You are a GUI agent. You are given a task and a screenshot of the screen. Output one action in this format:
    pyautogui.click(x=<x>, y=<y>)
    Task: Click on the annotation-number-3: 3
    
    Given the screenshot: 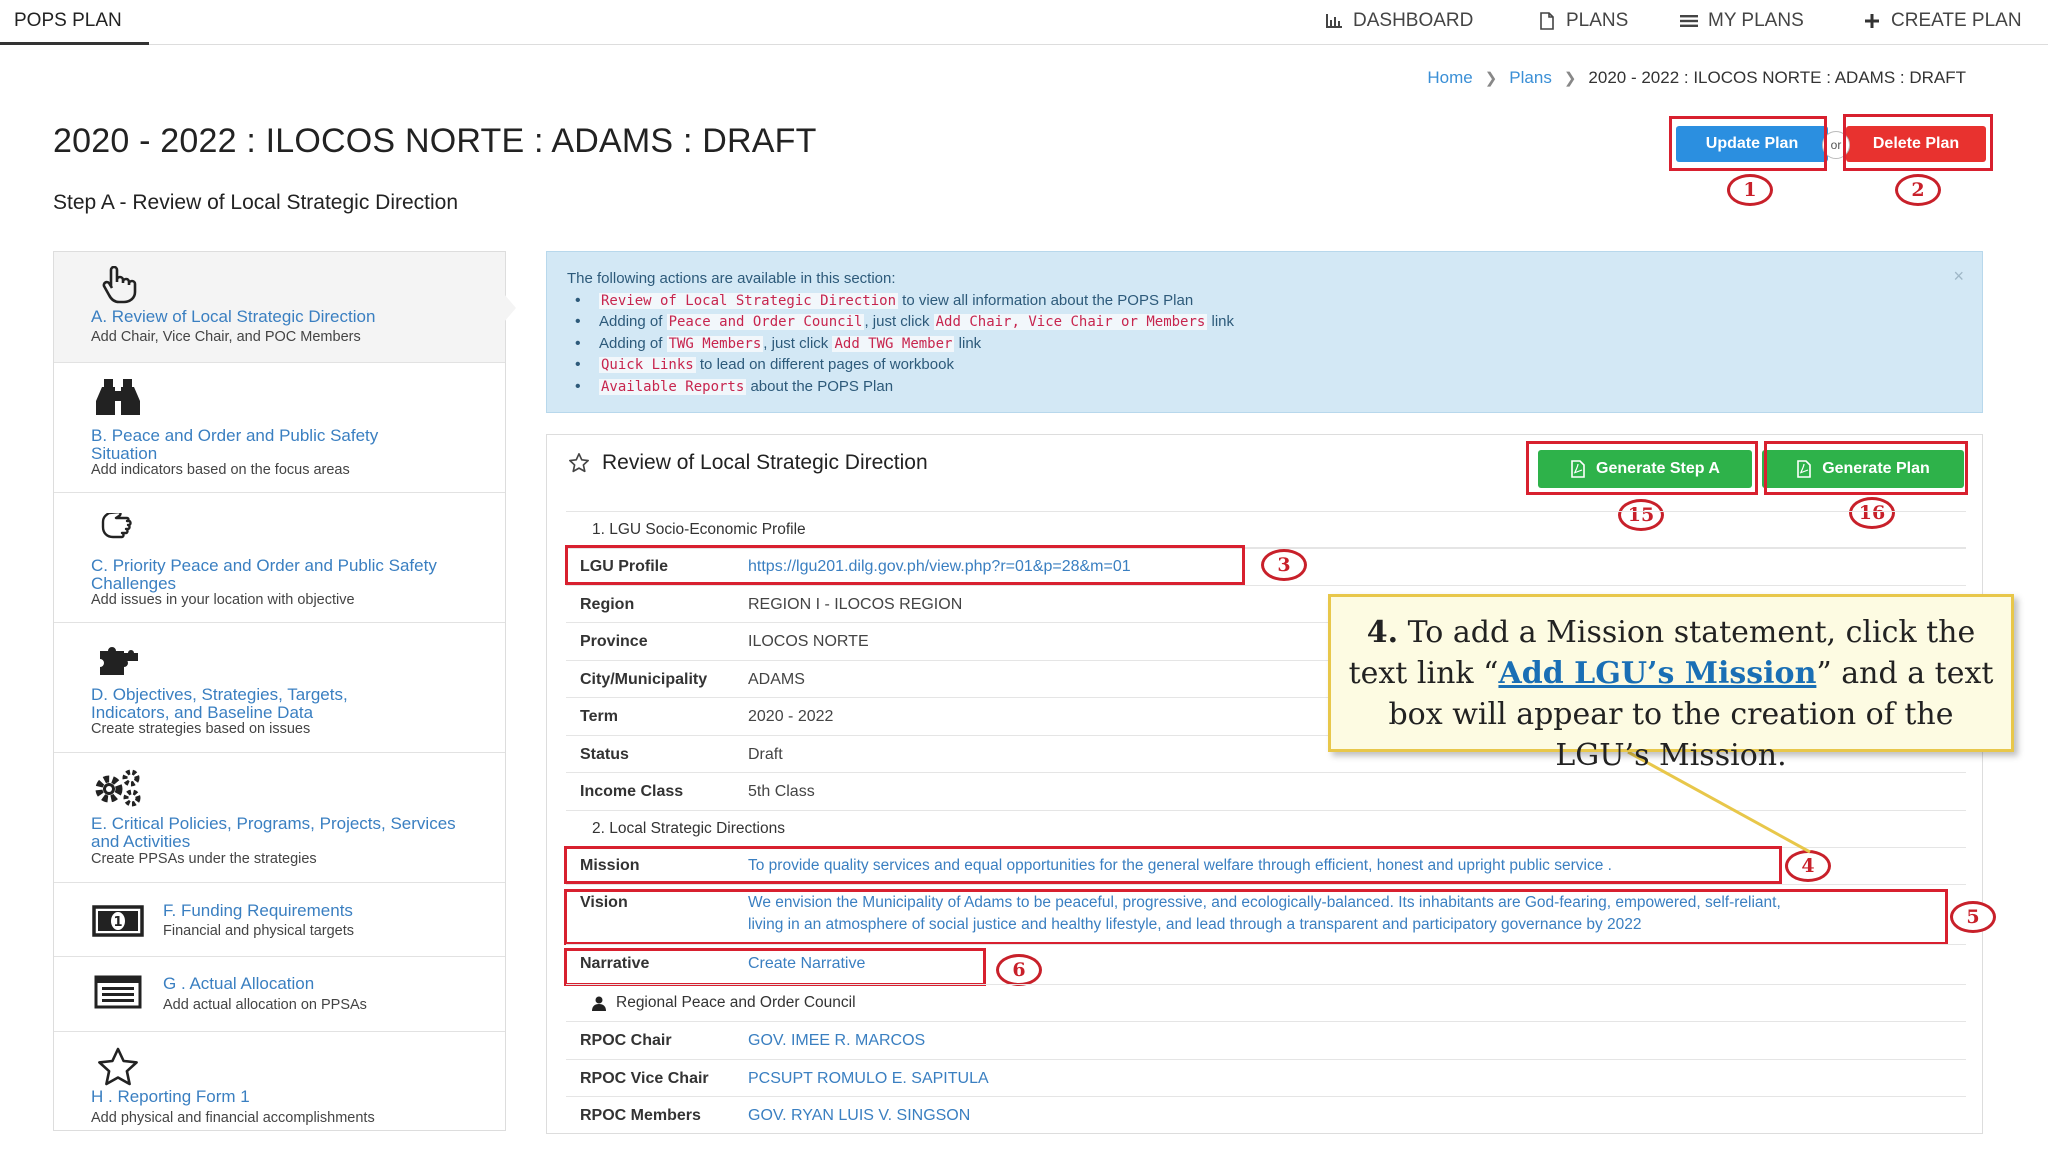 What is the action you would take?
    pyautogui.click(x=1284, y=565)
    